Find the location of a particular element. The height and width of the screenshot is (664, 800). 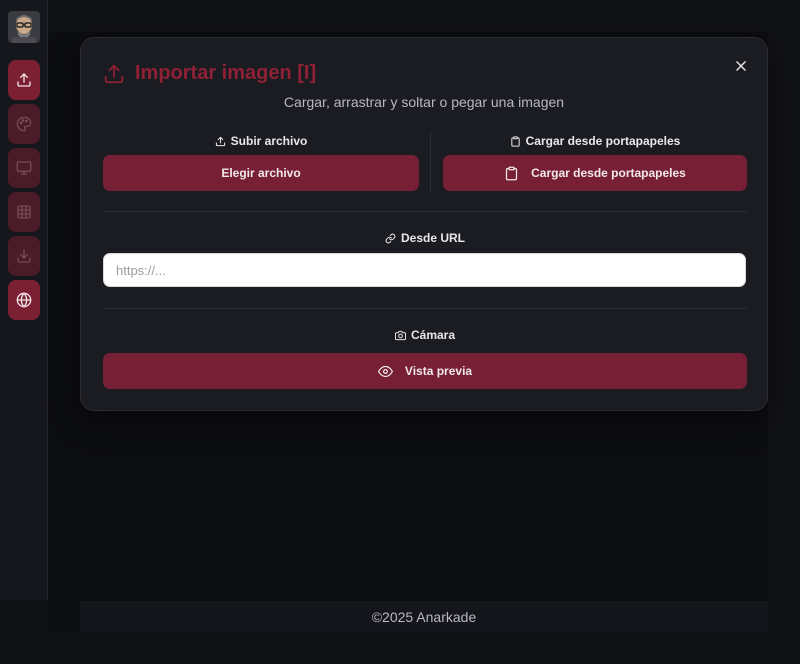

camera-icon is located at coordinates (400, 335).